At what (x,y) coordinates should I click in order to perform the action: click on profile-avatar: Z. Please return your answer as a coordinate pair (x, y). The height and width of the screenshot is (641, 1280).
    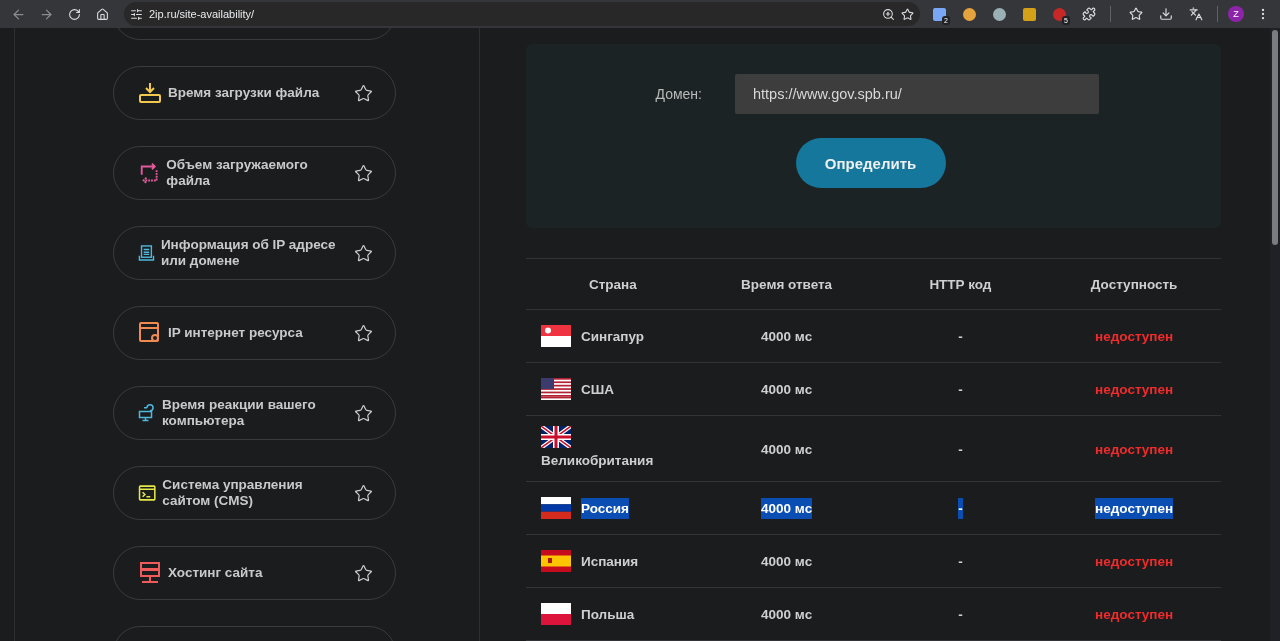
    Looking at the image, I should click on (1236, 14).